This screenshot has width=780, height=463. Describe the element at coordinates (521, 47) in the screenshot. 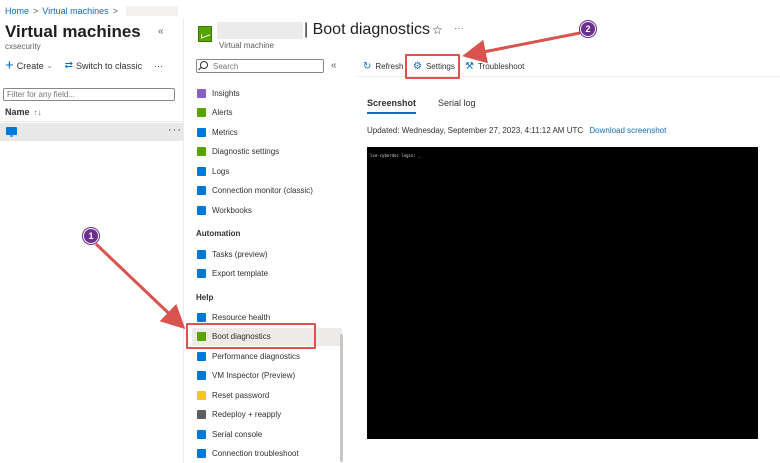

I see `arrow-to-settings` at that location.